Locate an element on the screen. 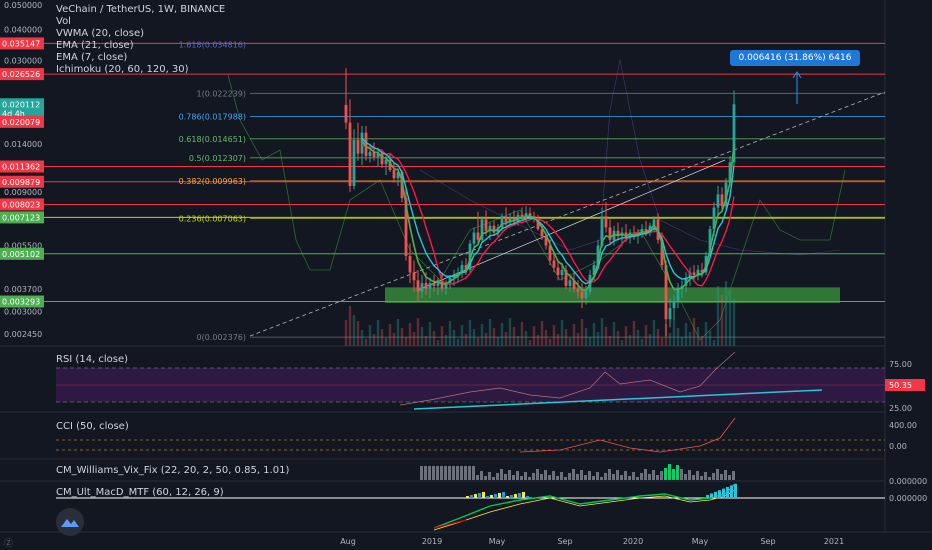  indicator-vol: Vol is located at coordinates (140, 22).